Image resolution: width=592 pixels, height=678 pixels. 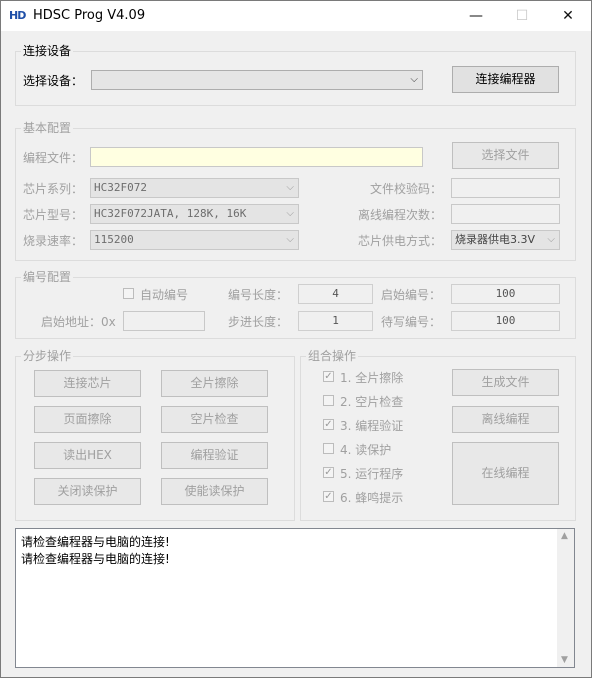 I want to click on title-bar: HD HDSC Prog V4.09 — ☐ ✕, so click(x=296, y=16).